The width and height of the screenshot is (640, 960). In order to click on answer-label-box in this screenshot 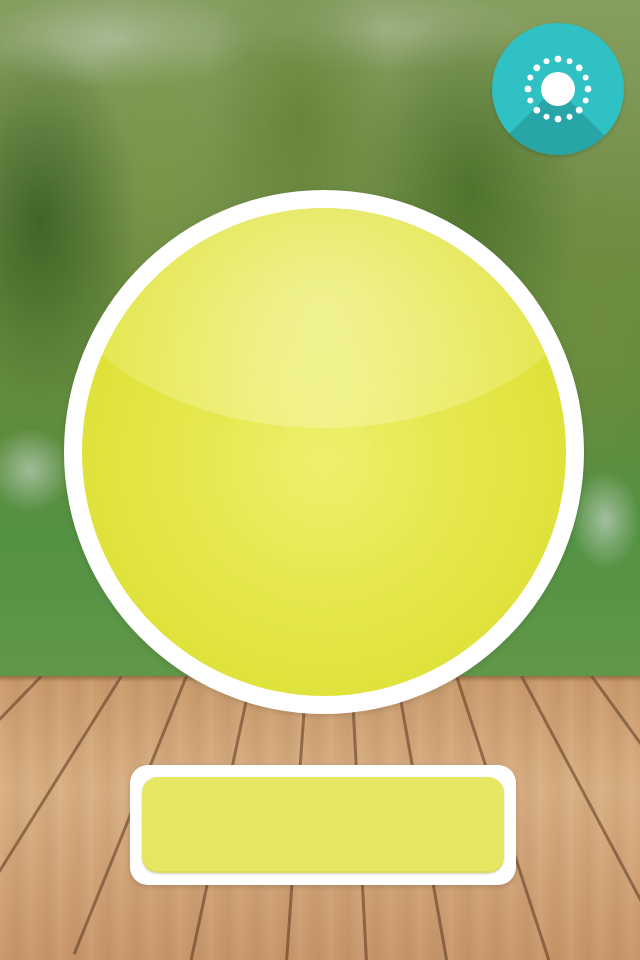, I will do `click(323, 825)`.